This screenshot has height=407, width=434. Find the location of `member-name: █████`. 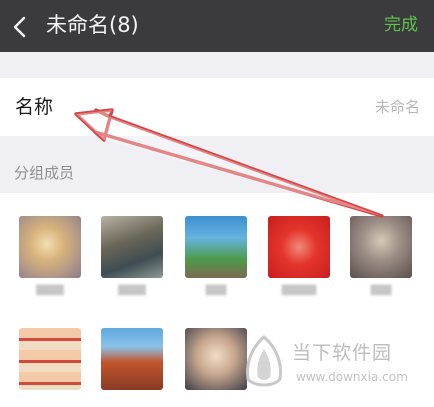

member-name: █████ is located at coordinates (299, 291).